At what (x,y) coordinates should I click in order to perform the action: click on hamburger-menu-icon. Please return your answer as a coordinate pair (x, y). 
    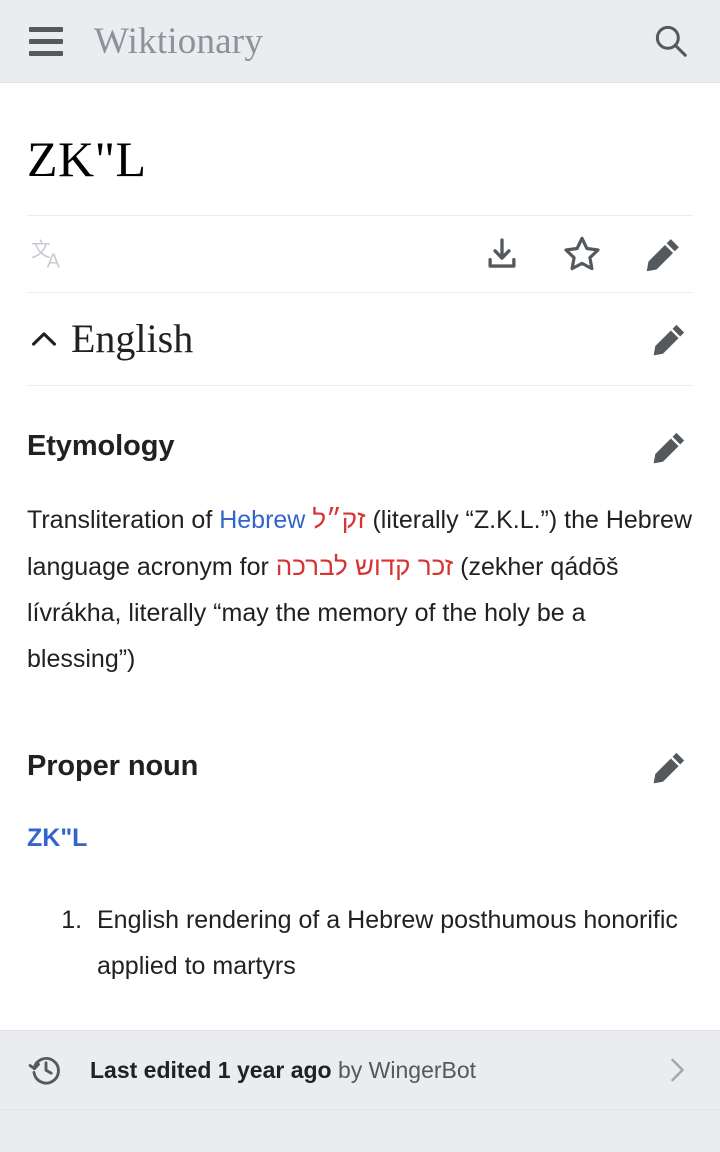
    Looking at the image, I should click on (46, 41).